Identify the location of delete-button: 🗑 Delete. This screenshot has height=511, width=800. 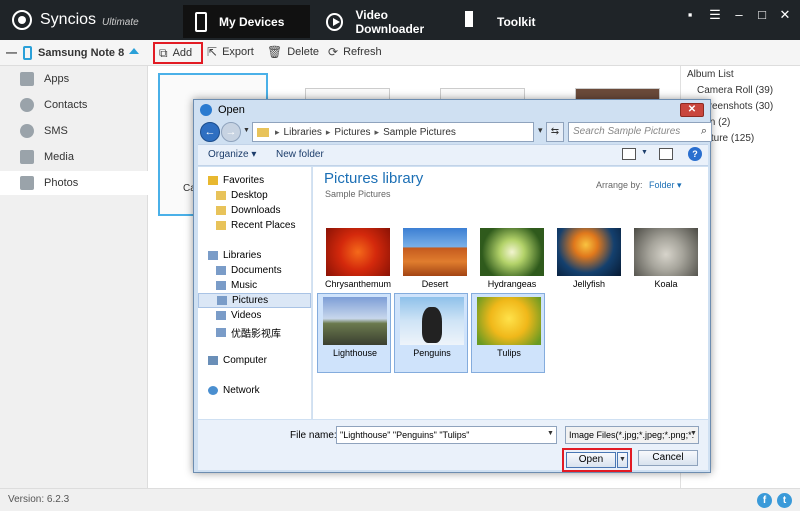
(293, 52).